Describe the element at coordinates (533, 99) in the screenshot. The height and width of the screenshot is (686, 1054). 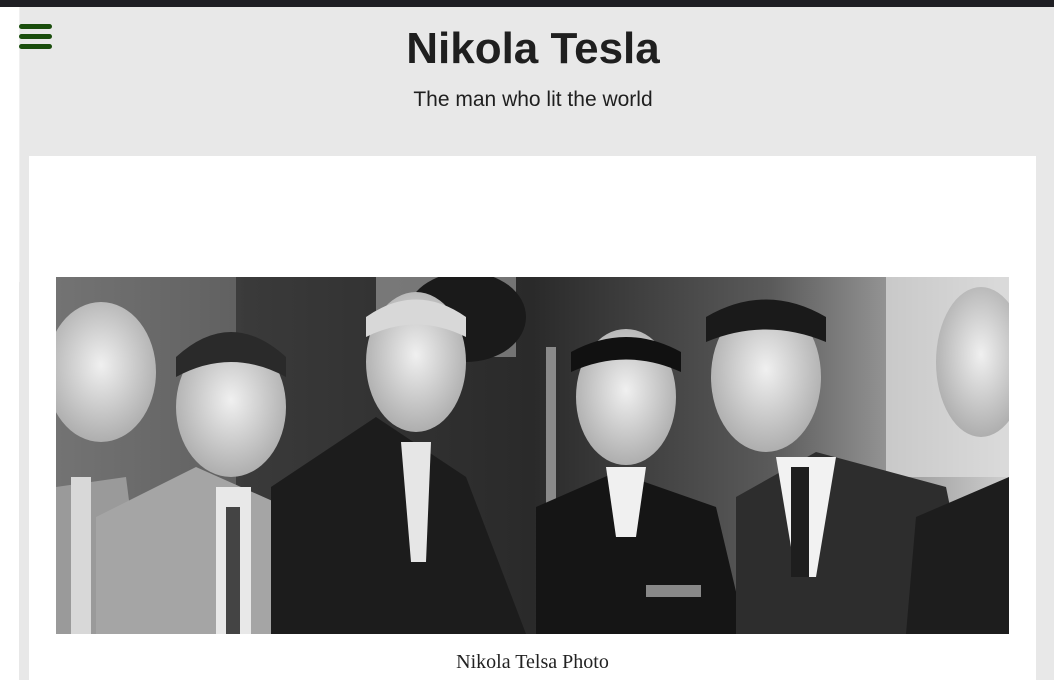
I see `site-tagline: The man who lit the world` at that location.